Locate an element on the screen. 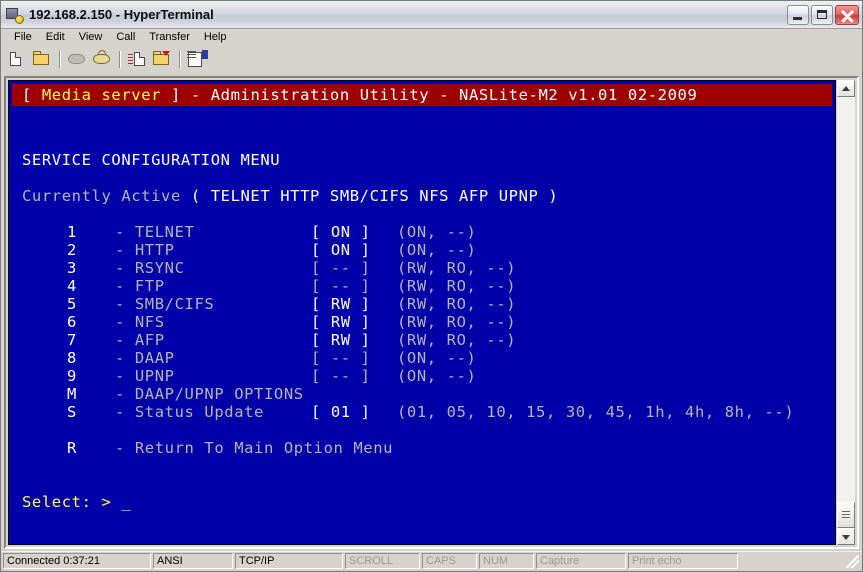 The image size is (863, 572). modem-icon is located at coordinates (15, 15).